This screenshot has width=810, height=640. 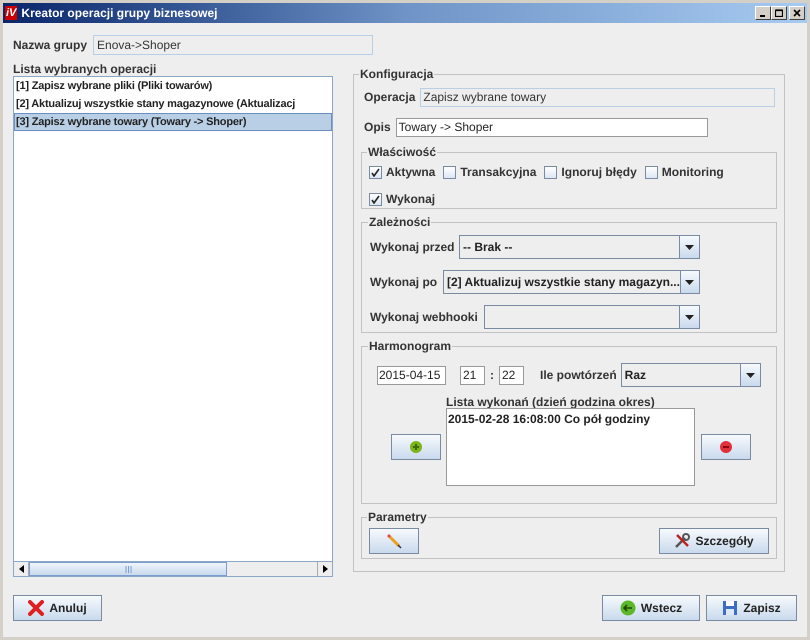 What do you see at coordinates (592, 317) in the screenshot?
I see `dropdown` at bounding box center [592, 317].